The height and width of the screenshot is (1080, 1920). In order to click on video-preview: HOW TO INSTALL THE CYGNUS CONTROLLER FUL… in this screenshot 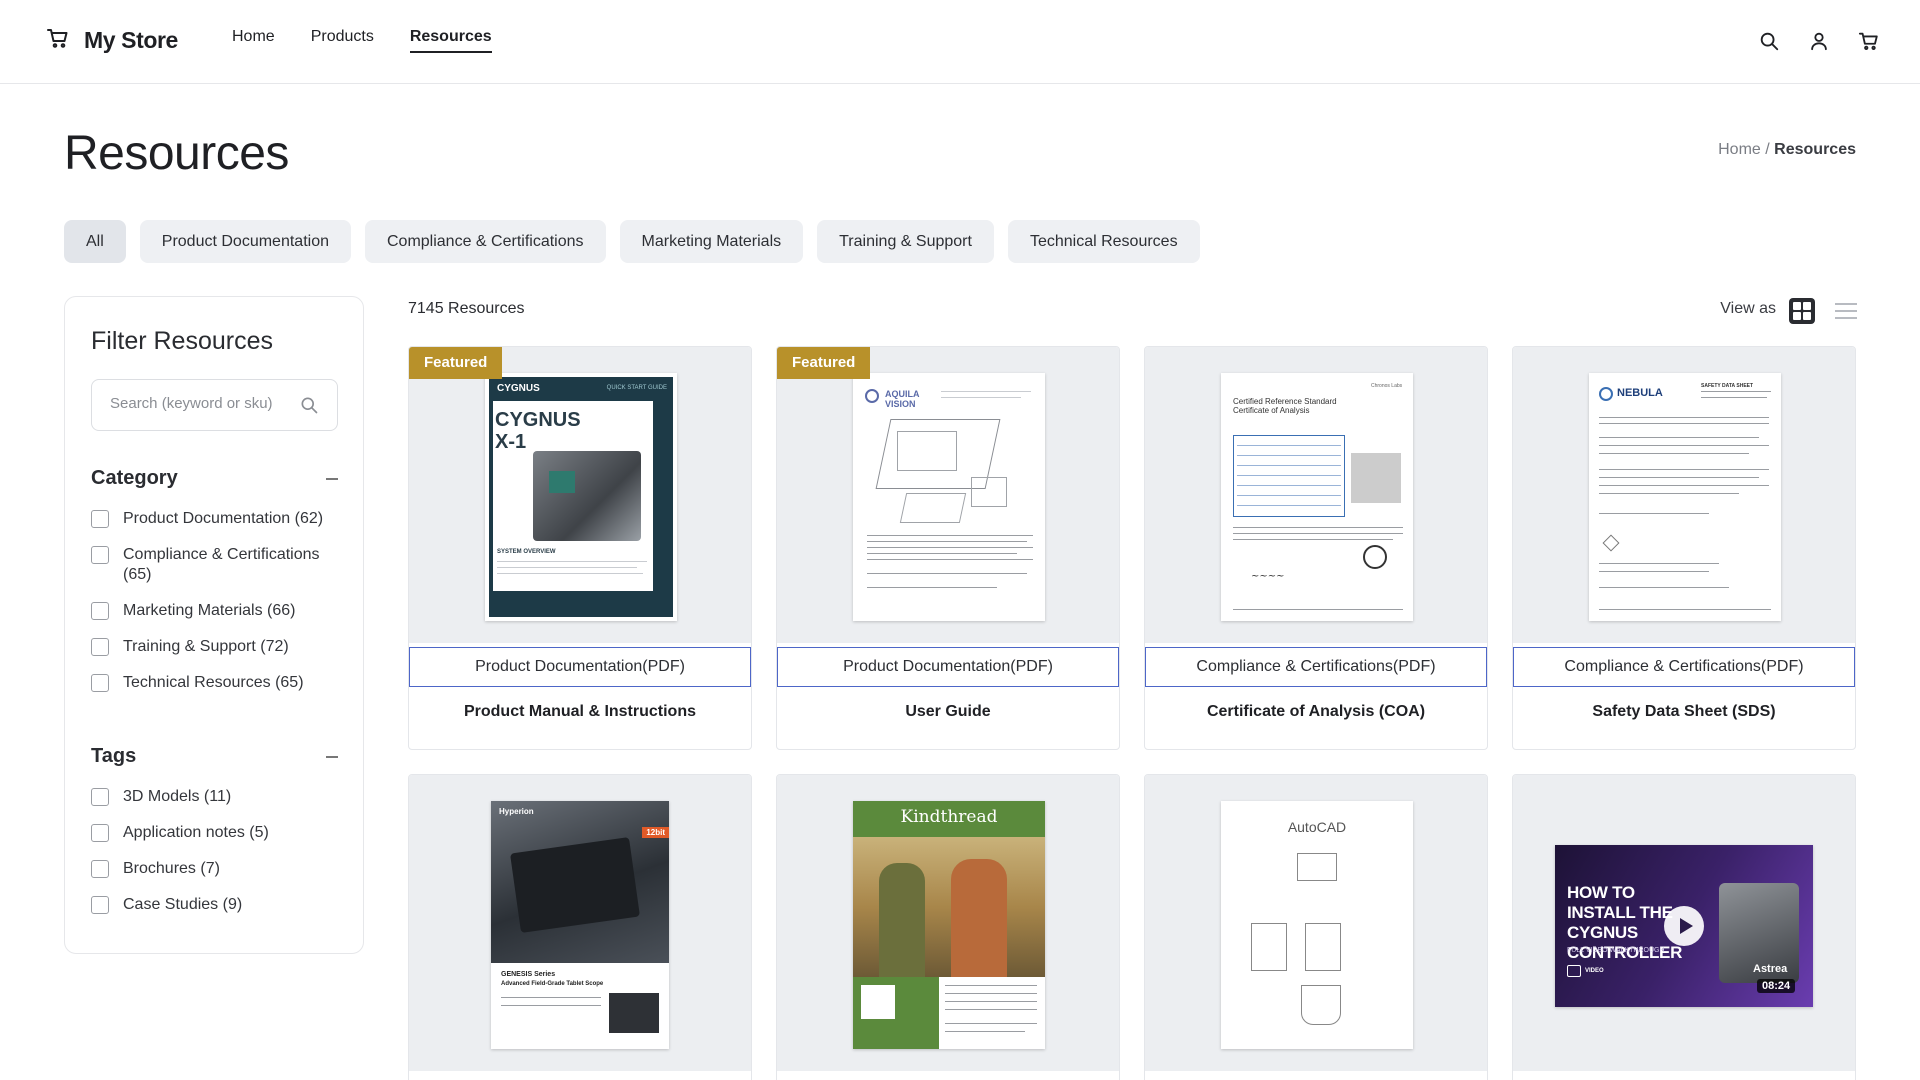, I will do `click(1684, 926)`.